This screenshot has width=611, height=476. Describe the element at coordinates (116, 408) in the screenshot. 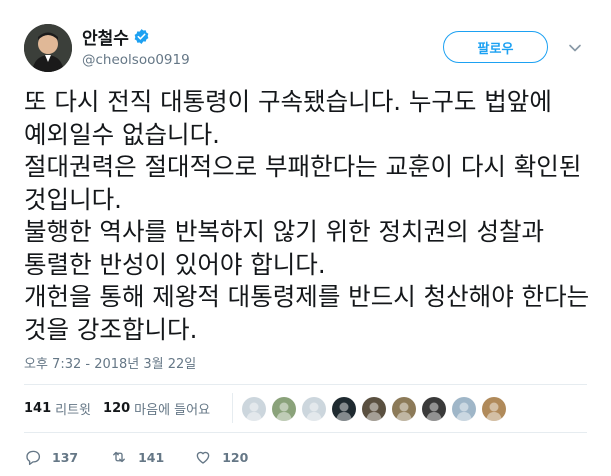

I see `likes-count: 120` at that location.